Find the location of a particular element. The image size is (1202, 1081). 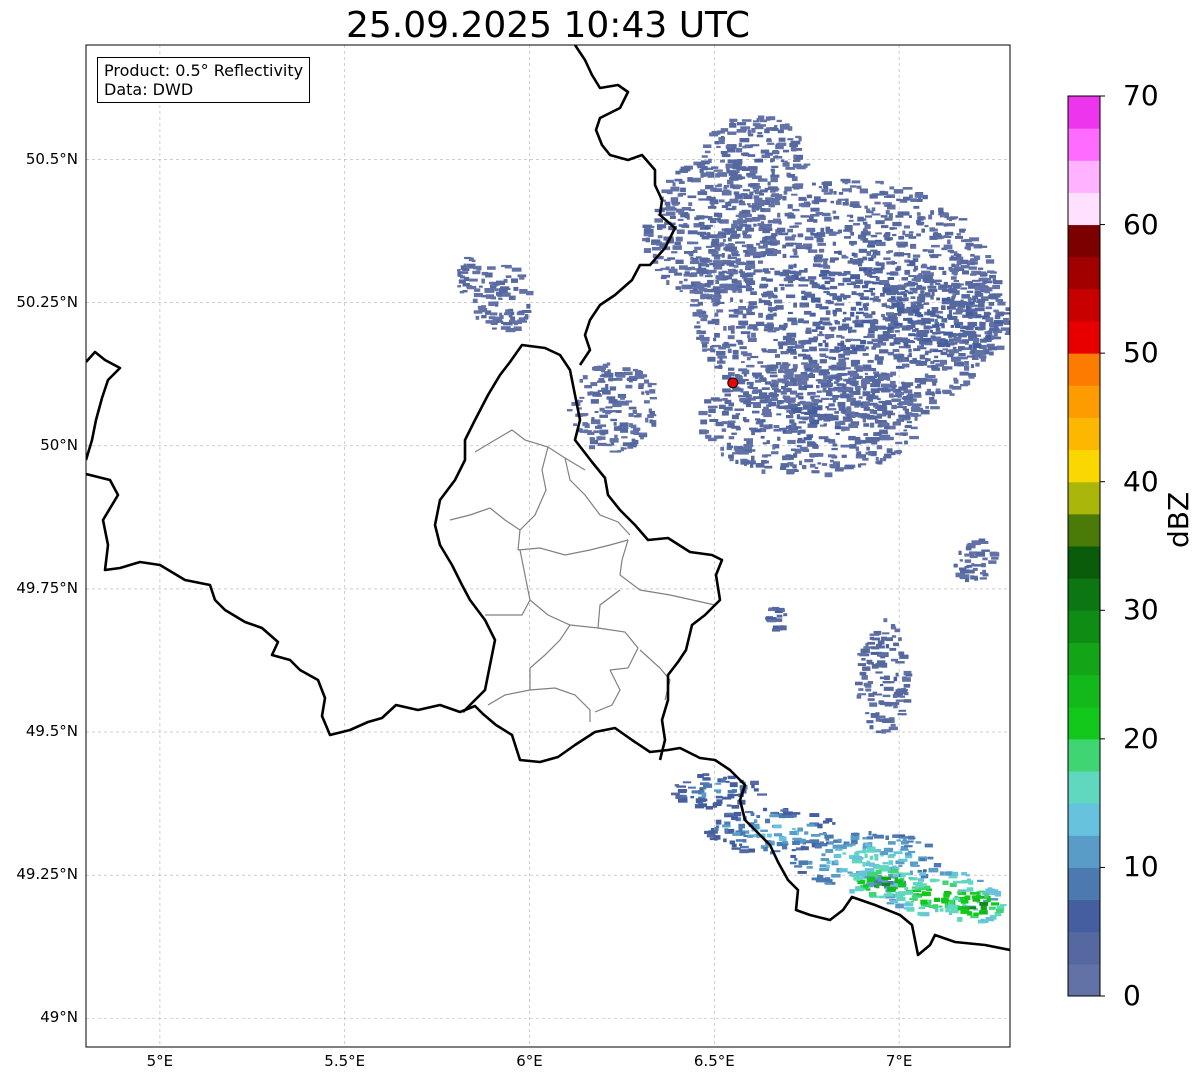

lon-tick-label: 6.5°E is located at coordinates (714, 1061).